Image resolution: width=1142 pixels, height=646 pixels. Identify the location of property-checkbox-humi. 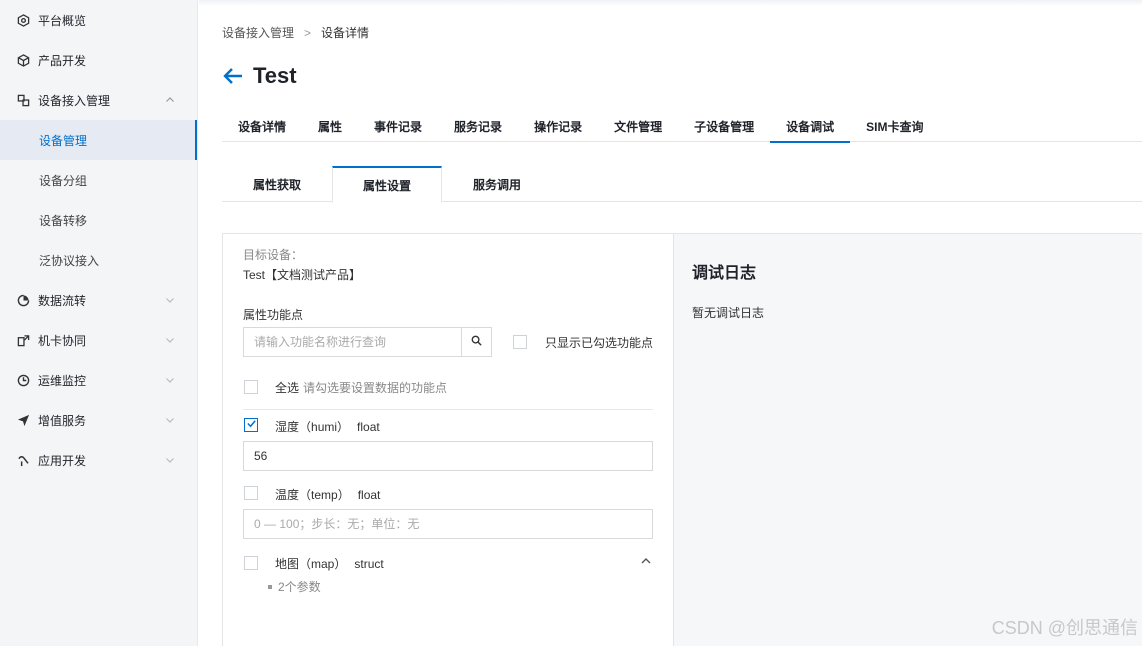
(251, 425).